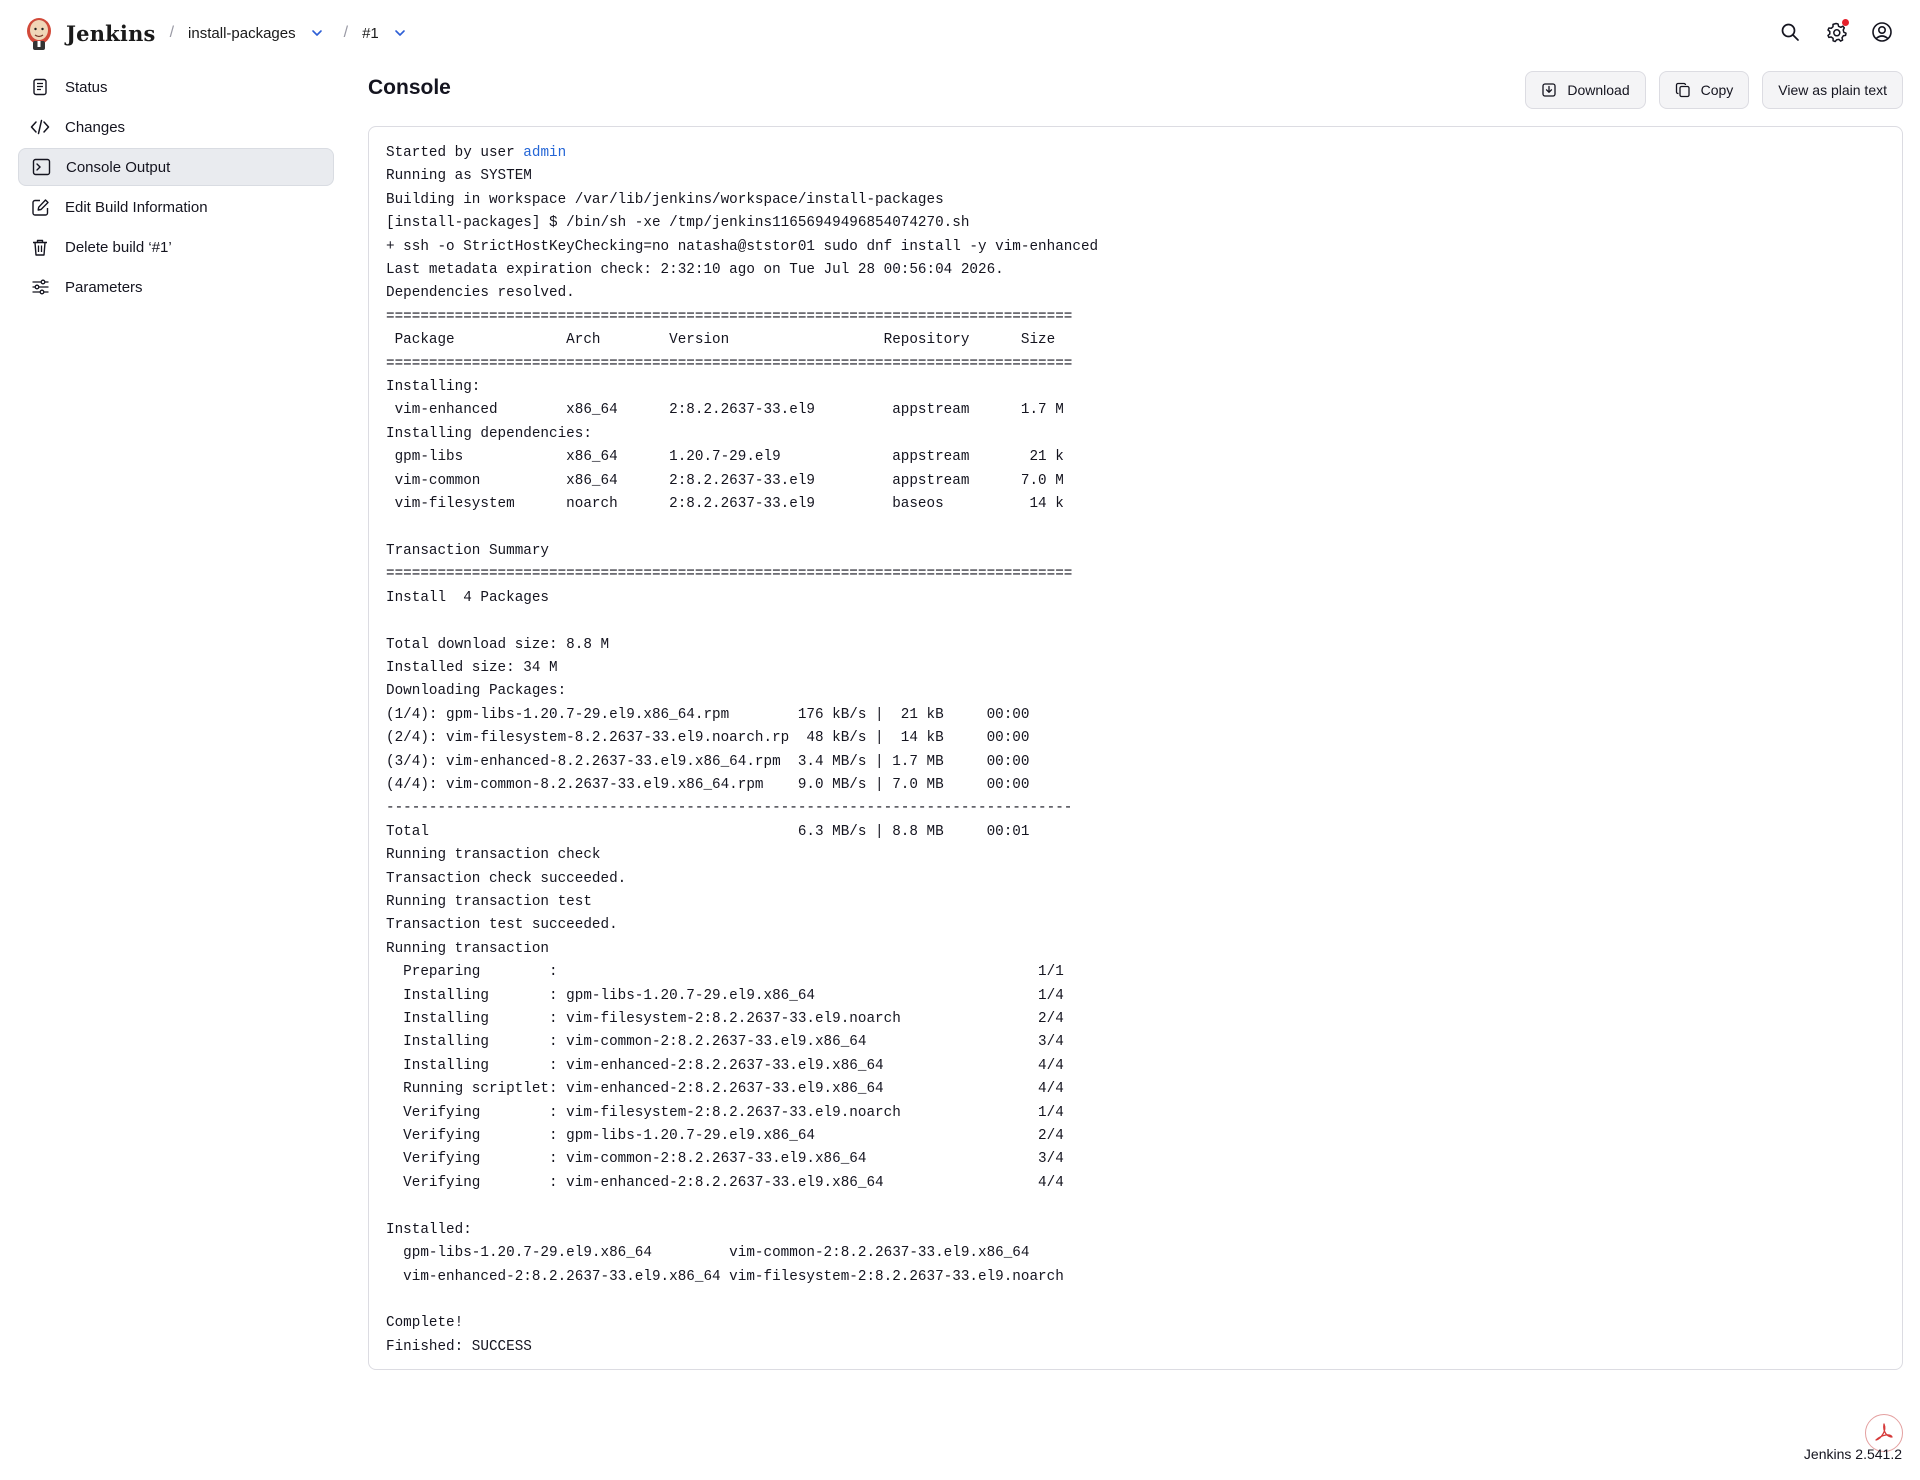 The image size is (1920, 1480). Describe the element at coordinates (95, 127) in the screenshot. I see `sidebar-item-label: Changes` at that location.